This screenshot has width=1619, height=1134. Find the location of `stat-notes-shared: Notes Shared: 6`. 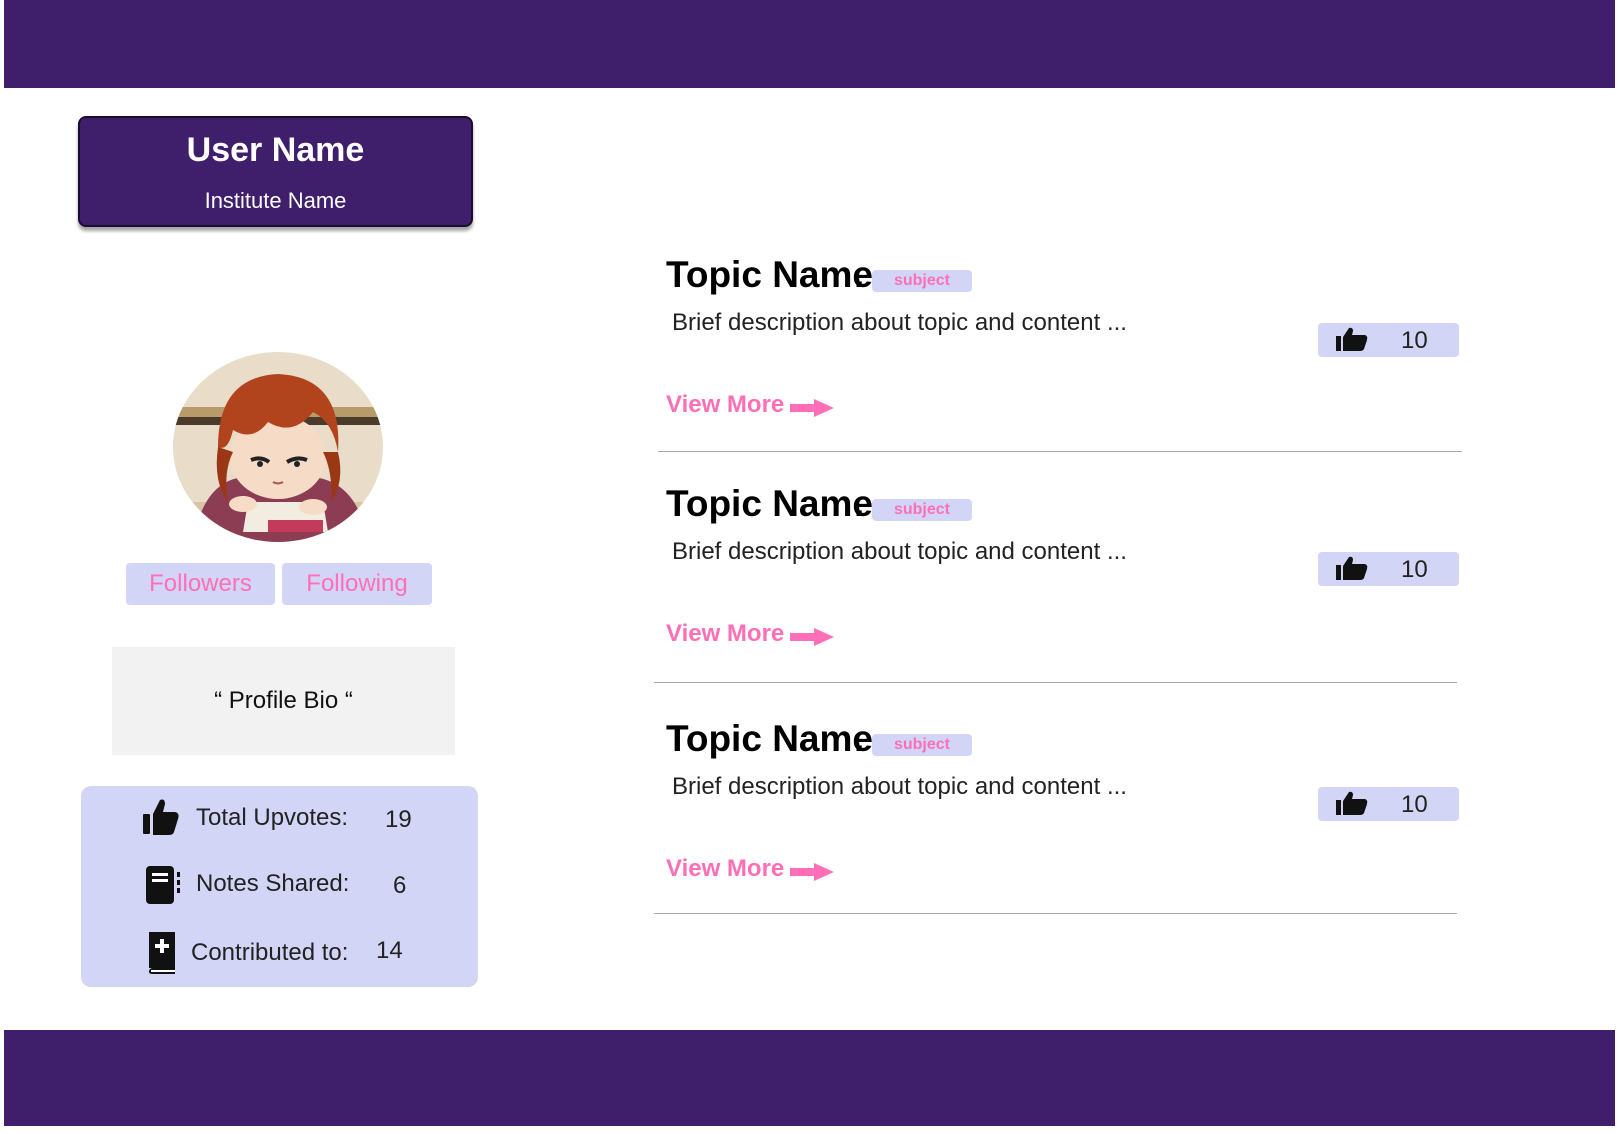

stat-notes-shared: Notes Shared: 6 is located at coordinates (279, 891).